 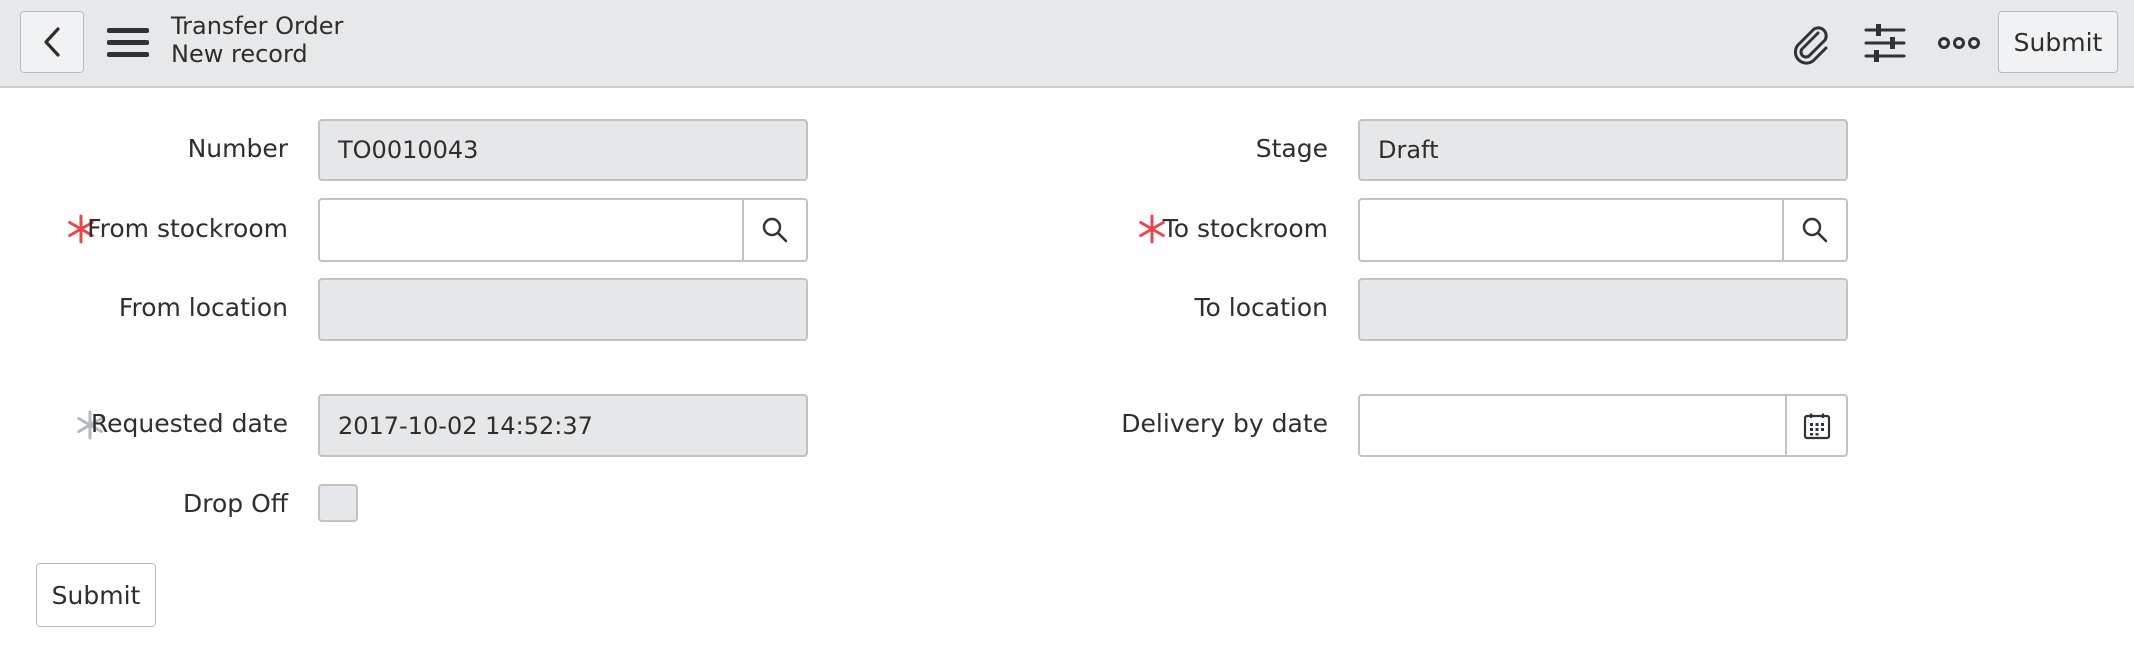 I want to click on delivery-by-date-input, so click(x=1572, y=425).